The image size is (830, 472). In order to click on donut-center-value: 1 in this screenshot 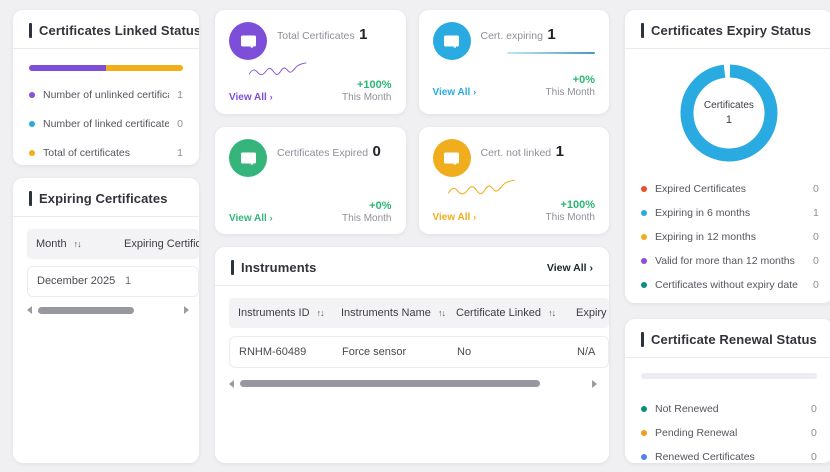, I will do `click(728, 120)`.